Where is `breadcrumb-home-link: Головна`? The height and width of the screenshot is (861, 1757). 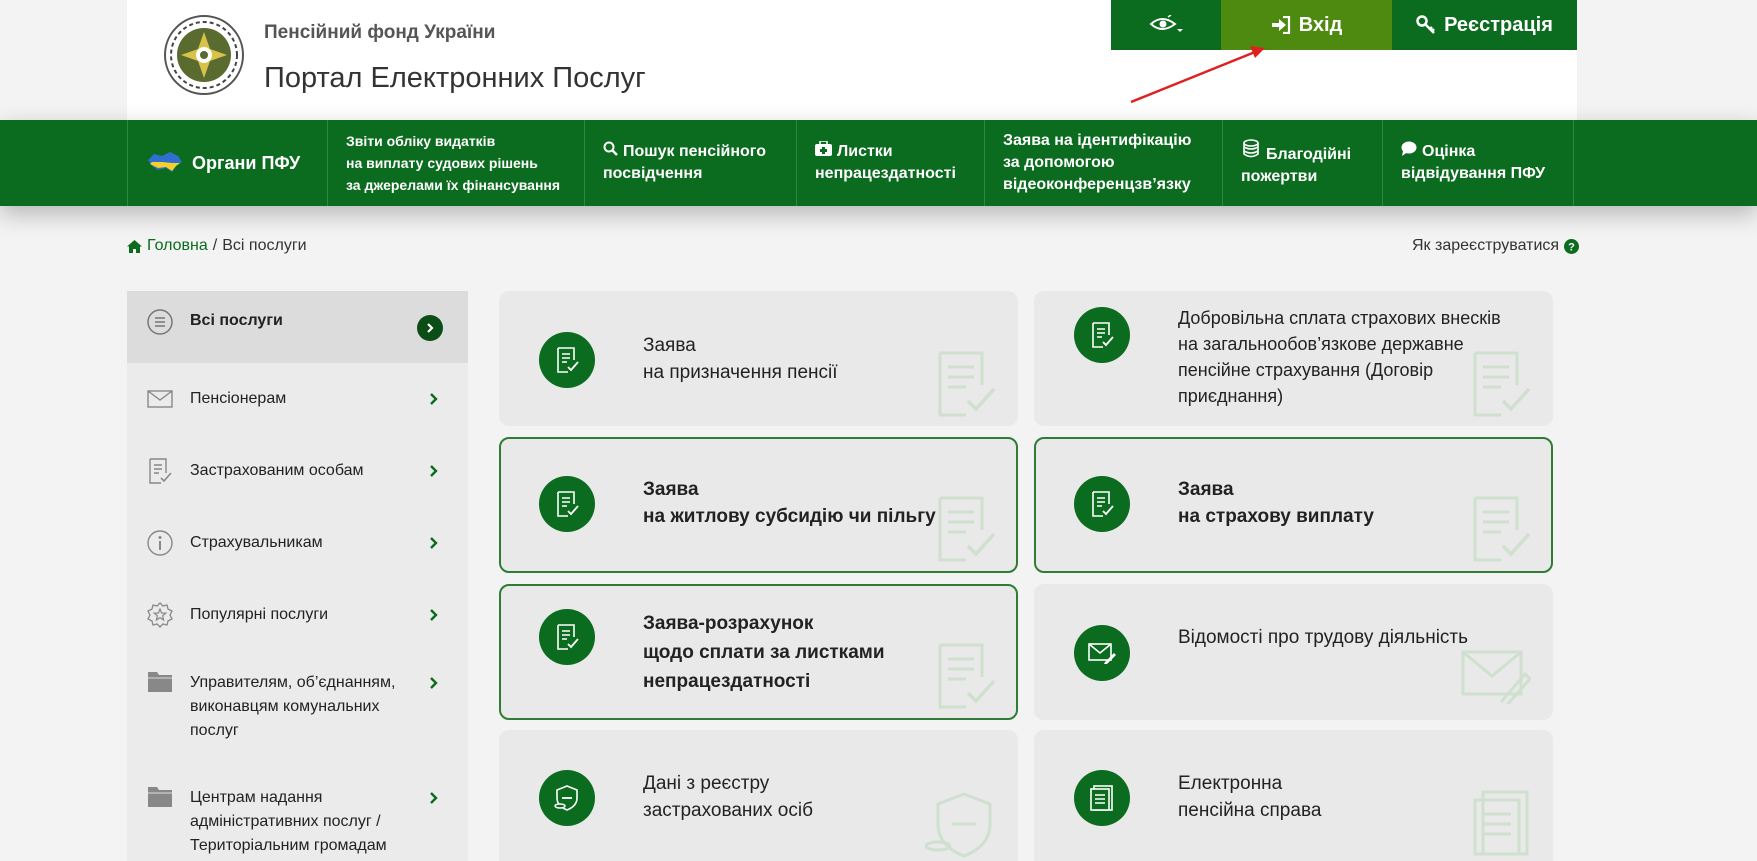
breadcrumb-home-link: Головна is located at coordinates (167, 246).